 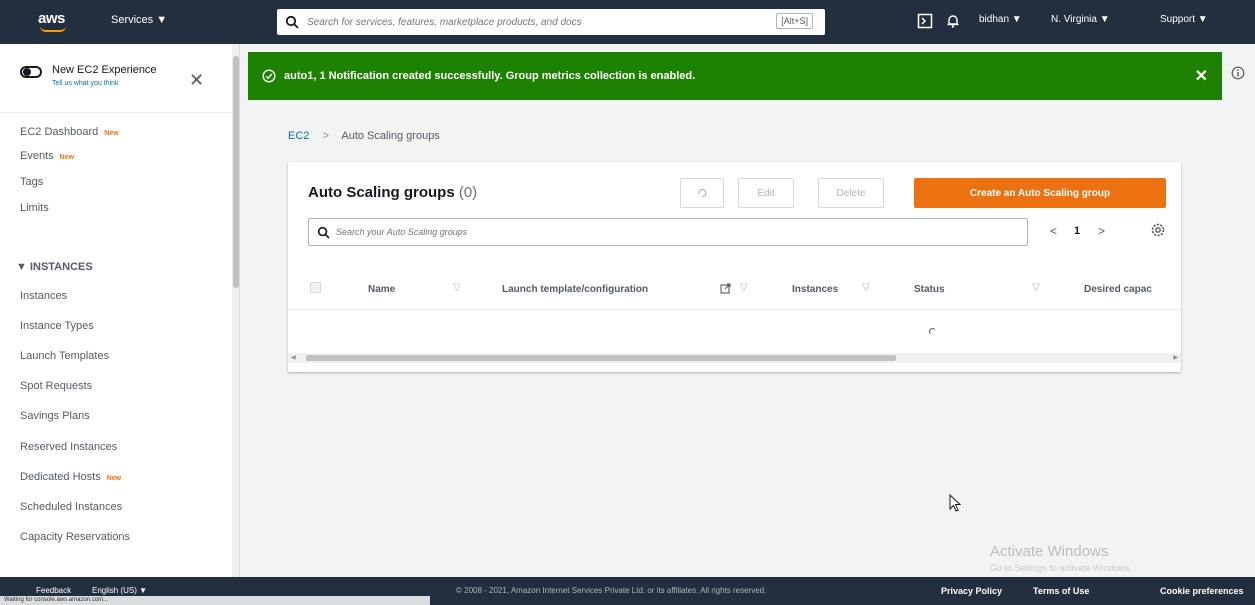 I want to click on sidebar-item-instance-types: Instance Types, so click(x=57, y=326).